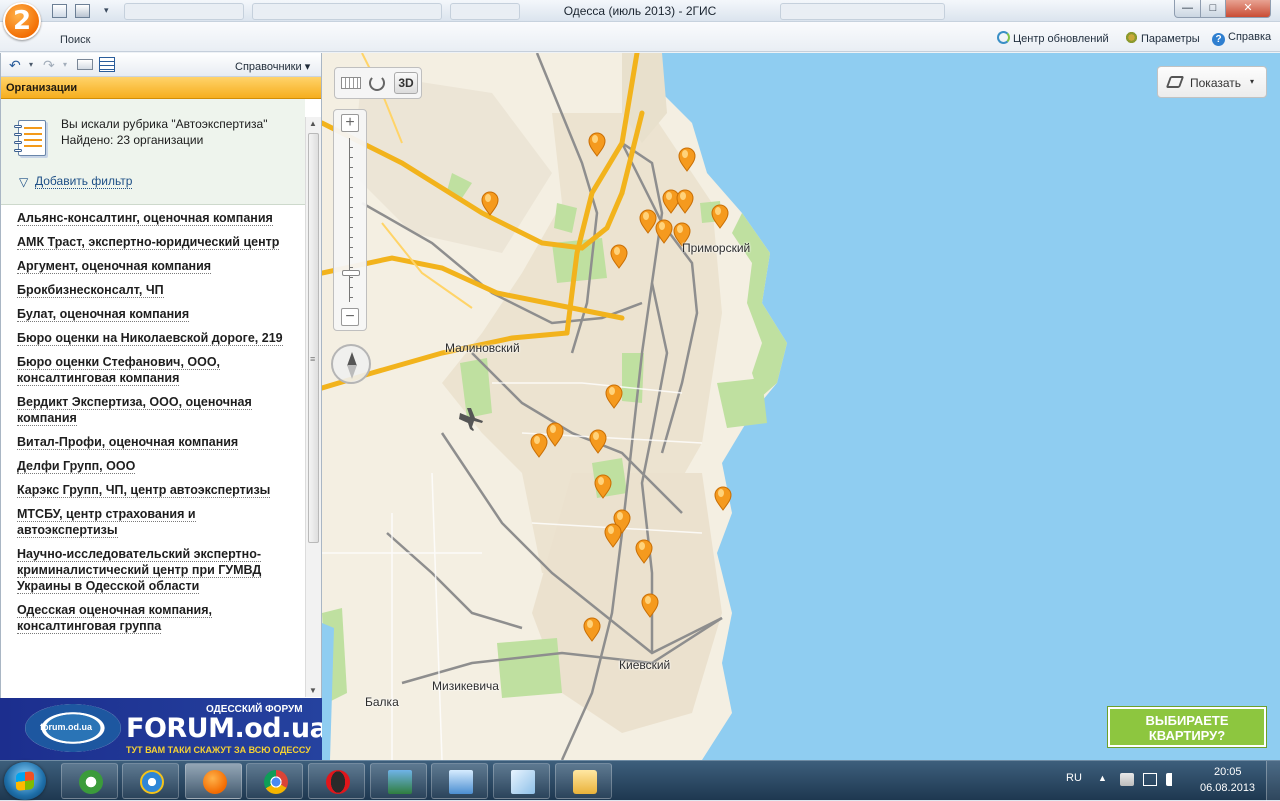 The image size is (1280, 801). What do you see at coordinates (1250, 37) in the screenshot?
I see `help-label: Справка` at bounding box center [1250, 37].